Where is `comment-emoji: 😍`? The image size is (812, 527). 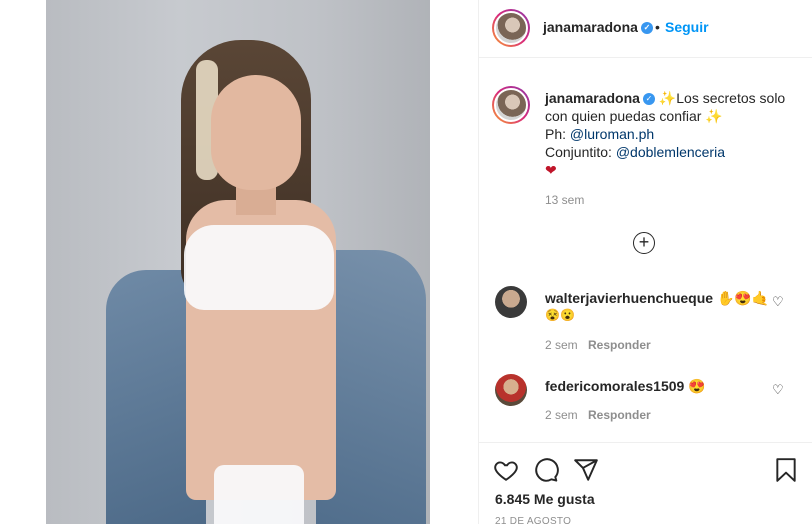
comment-emoji: 😍 is located at coordinates (697, 386).